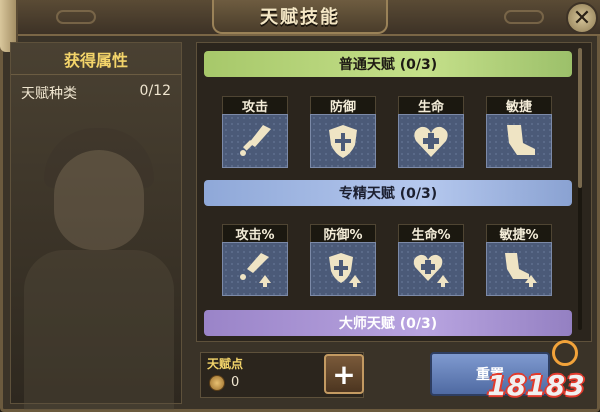  What do you see at coordinates (343, 141) in the screenshot?
I see `shield-icon` at bounding box center [343, 141].